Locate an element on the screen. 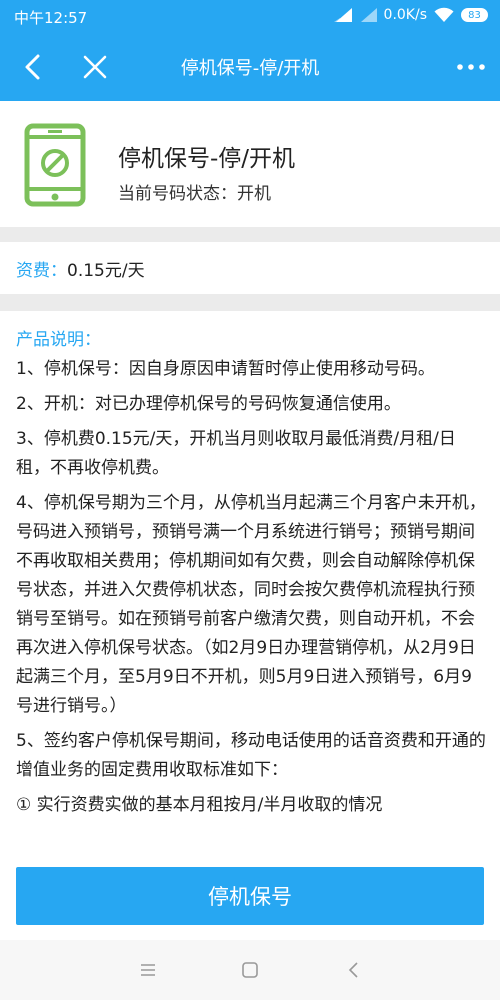  close-icon is located at coordinates (95, 67).